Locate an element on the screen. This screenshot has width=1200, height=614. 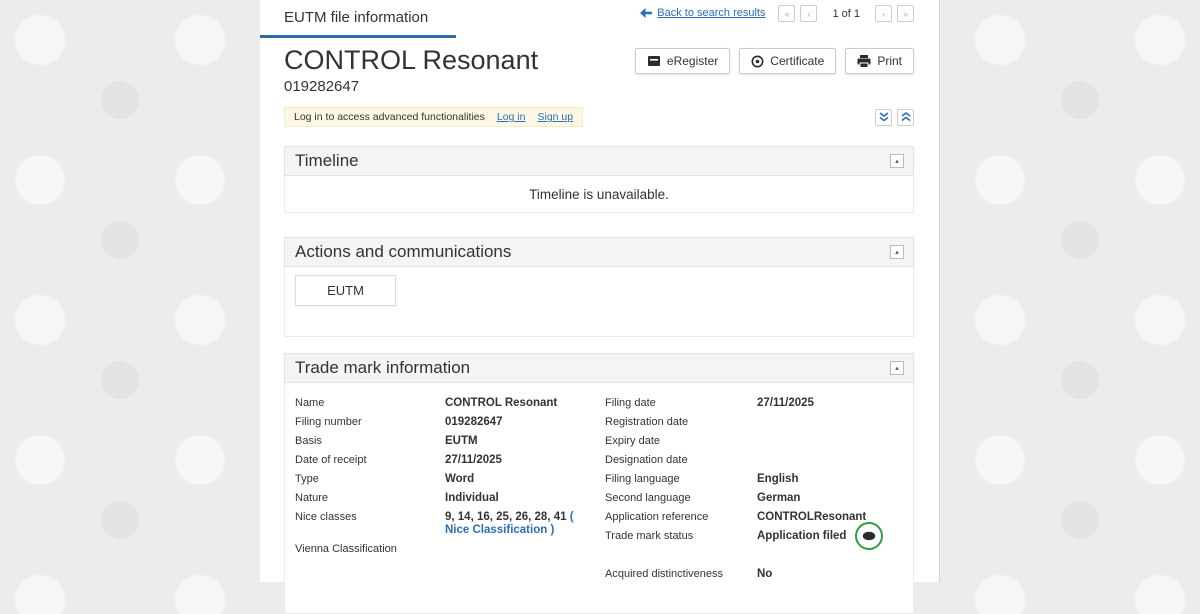
eutm-tab-button: EUTM is located at coordinates (345, 290).